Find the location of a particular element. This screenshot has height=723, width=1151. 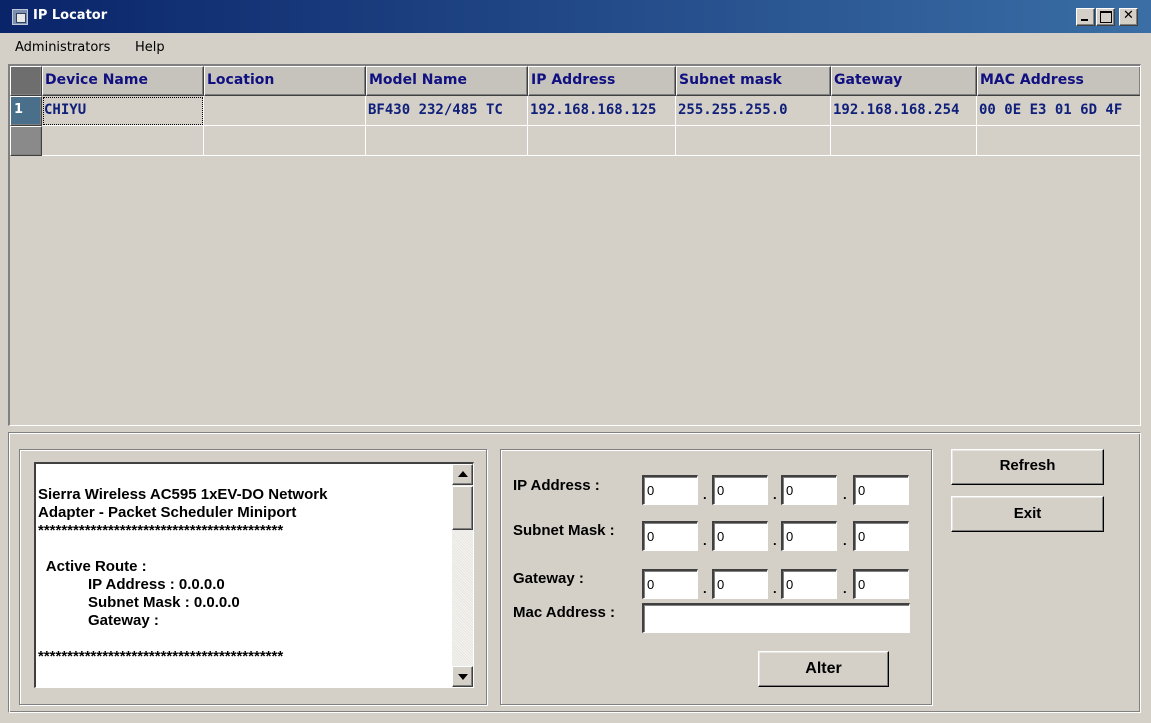

row-header: 1 is located at coordinates (26, 111).